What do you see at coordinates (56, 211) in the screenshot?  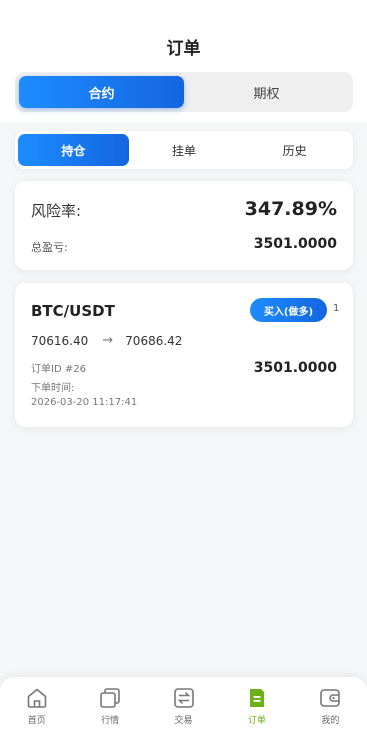 I see `risk-label: 风险率:` at bounding box center [56, 211].